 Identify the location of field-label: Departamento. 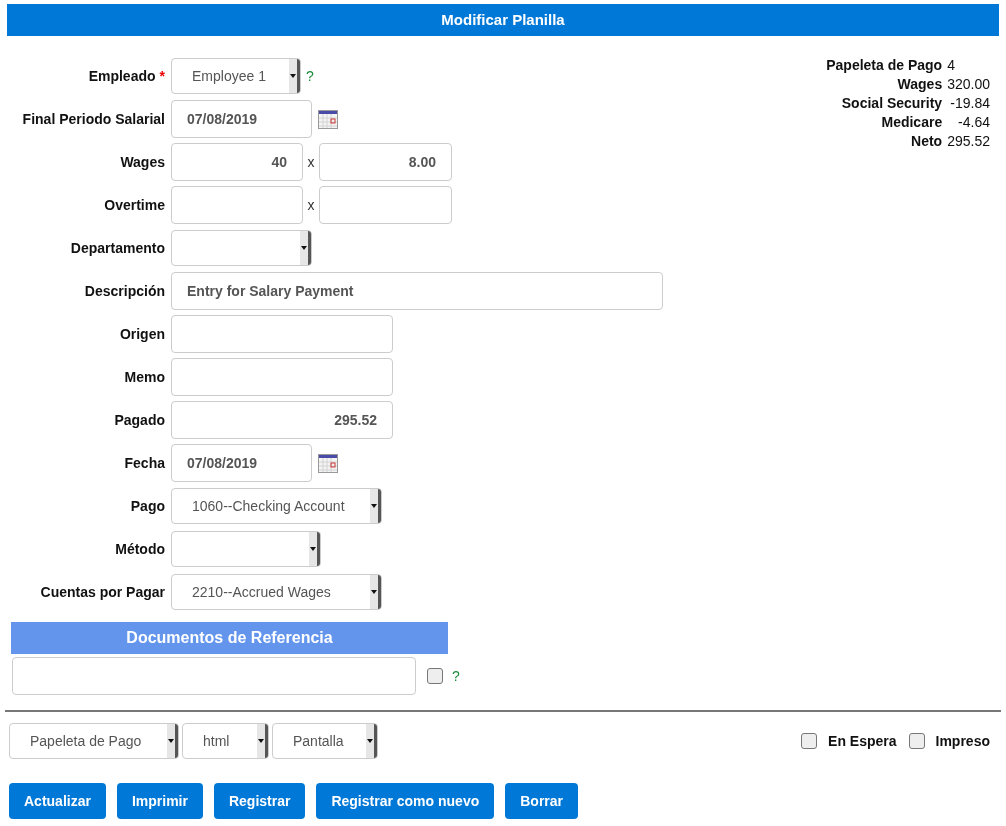
(117, 248).